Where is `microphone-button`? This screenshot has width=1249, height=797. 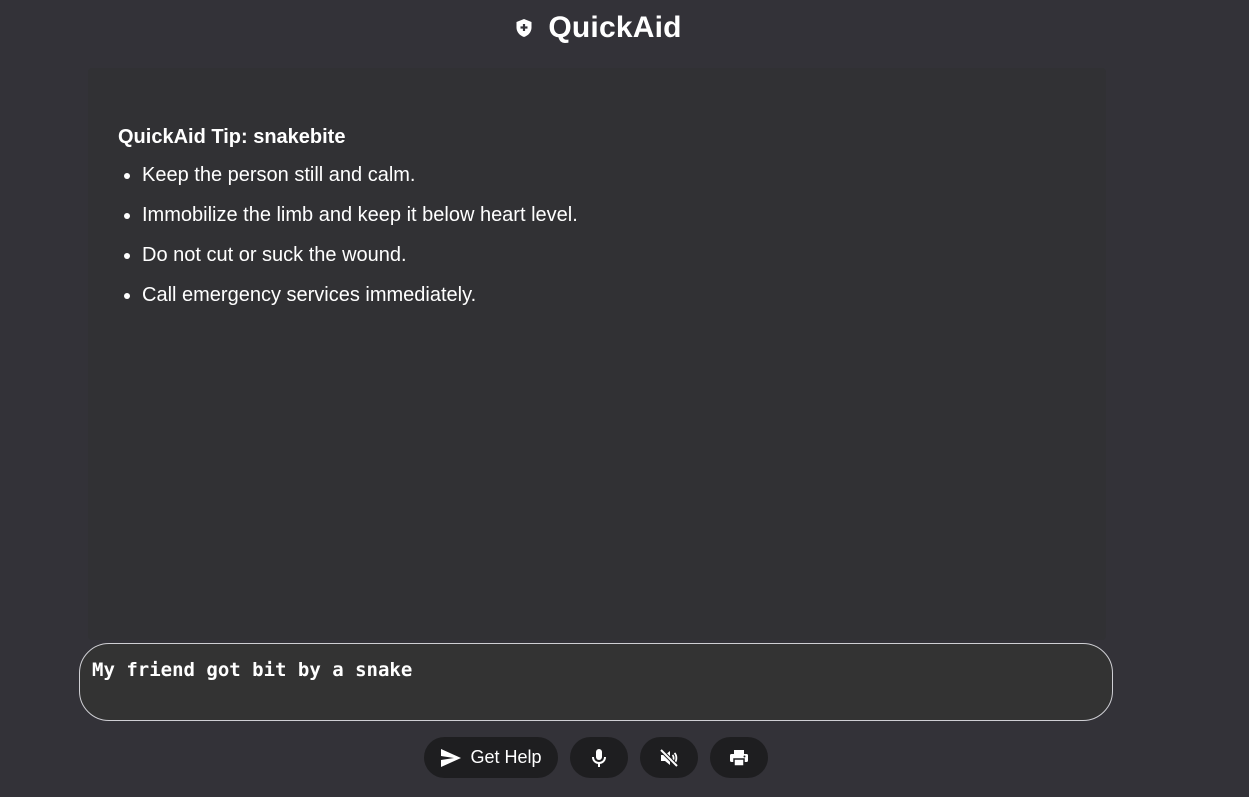 microphone-button is located at coordinates (599, 757).